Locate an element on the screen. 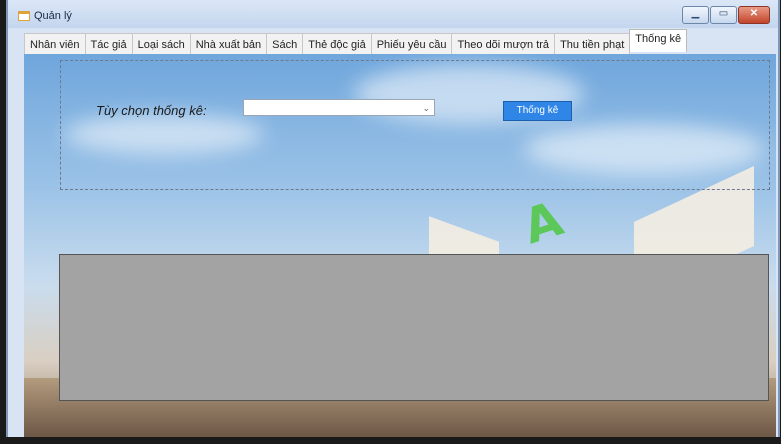 This screenshot has width=781, height=444. tab-phieu-yeu-cau: Phiếu yêu cầu is located at coordinates (411, 43).